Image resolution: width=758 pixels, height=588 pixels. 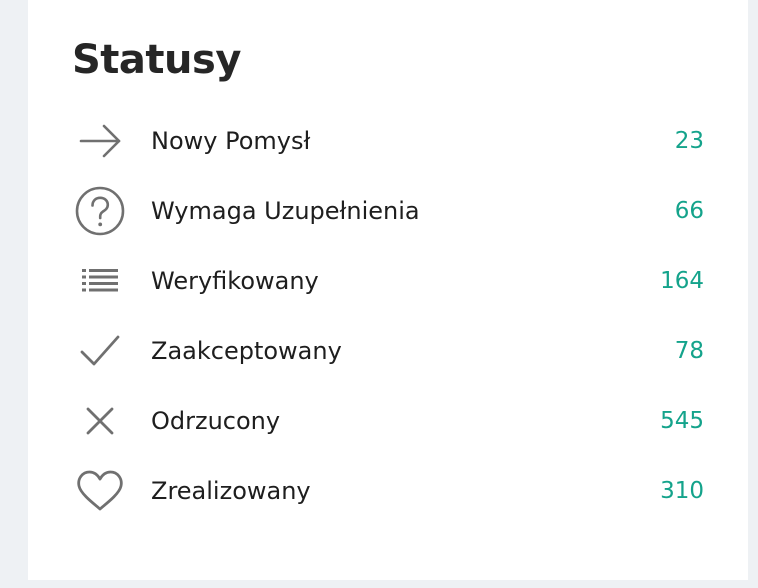 What do you see at coordinates (682, 281) in the screenshot?
I see `status-count: 164` at bounding box center [682, 281].